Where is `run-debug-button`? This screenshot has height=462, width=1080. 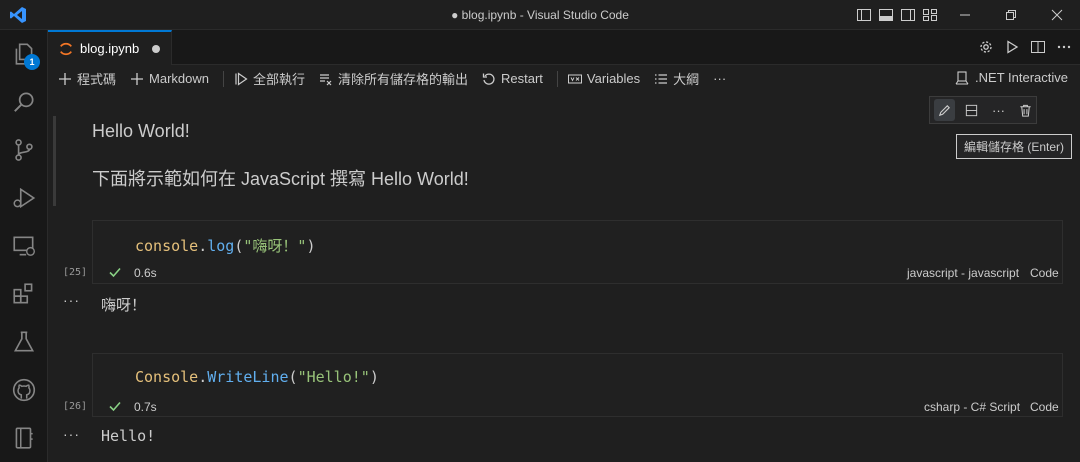
run-debug-button is located at coordinates (24, 198).